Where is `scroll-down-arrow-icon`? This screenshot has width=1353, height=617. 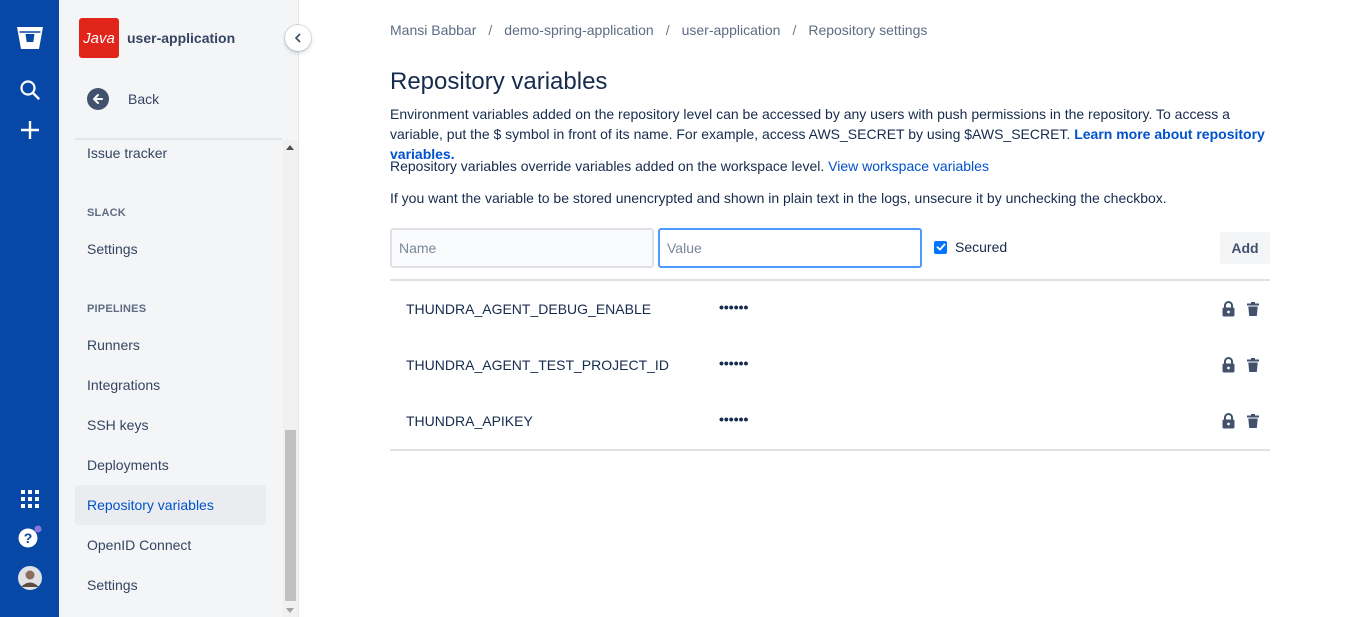
scroll-down-arrow-icon is located at coordinates (290, 610).